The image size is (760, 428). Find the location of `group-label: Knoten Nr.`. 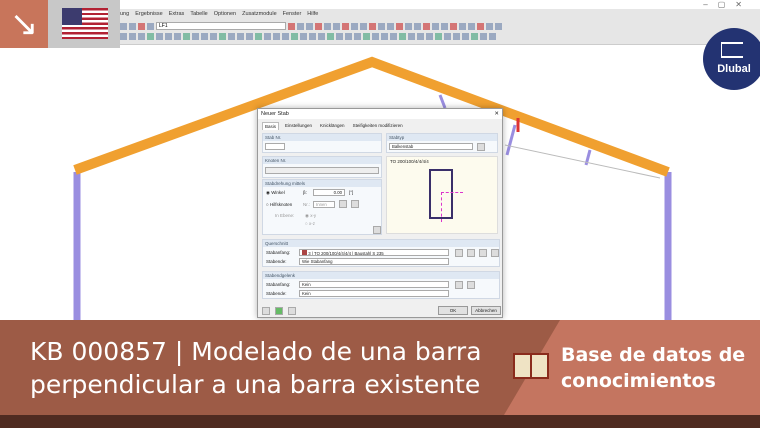

group-label: Knoten Nr. is located at coordinates (322, 160).